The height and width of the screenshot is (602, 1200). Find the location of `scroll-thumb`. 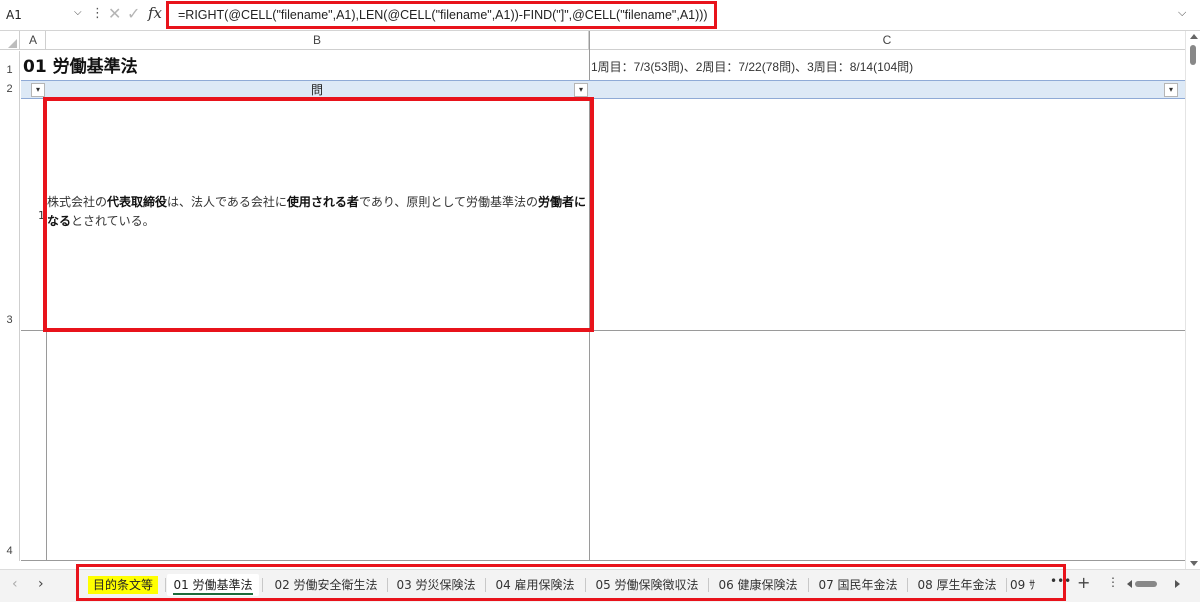

scroll-thumb is located at coordinates (1193, 55).